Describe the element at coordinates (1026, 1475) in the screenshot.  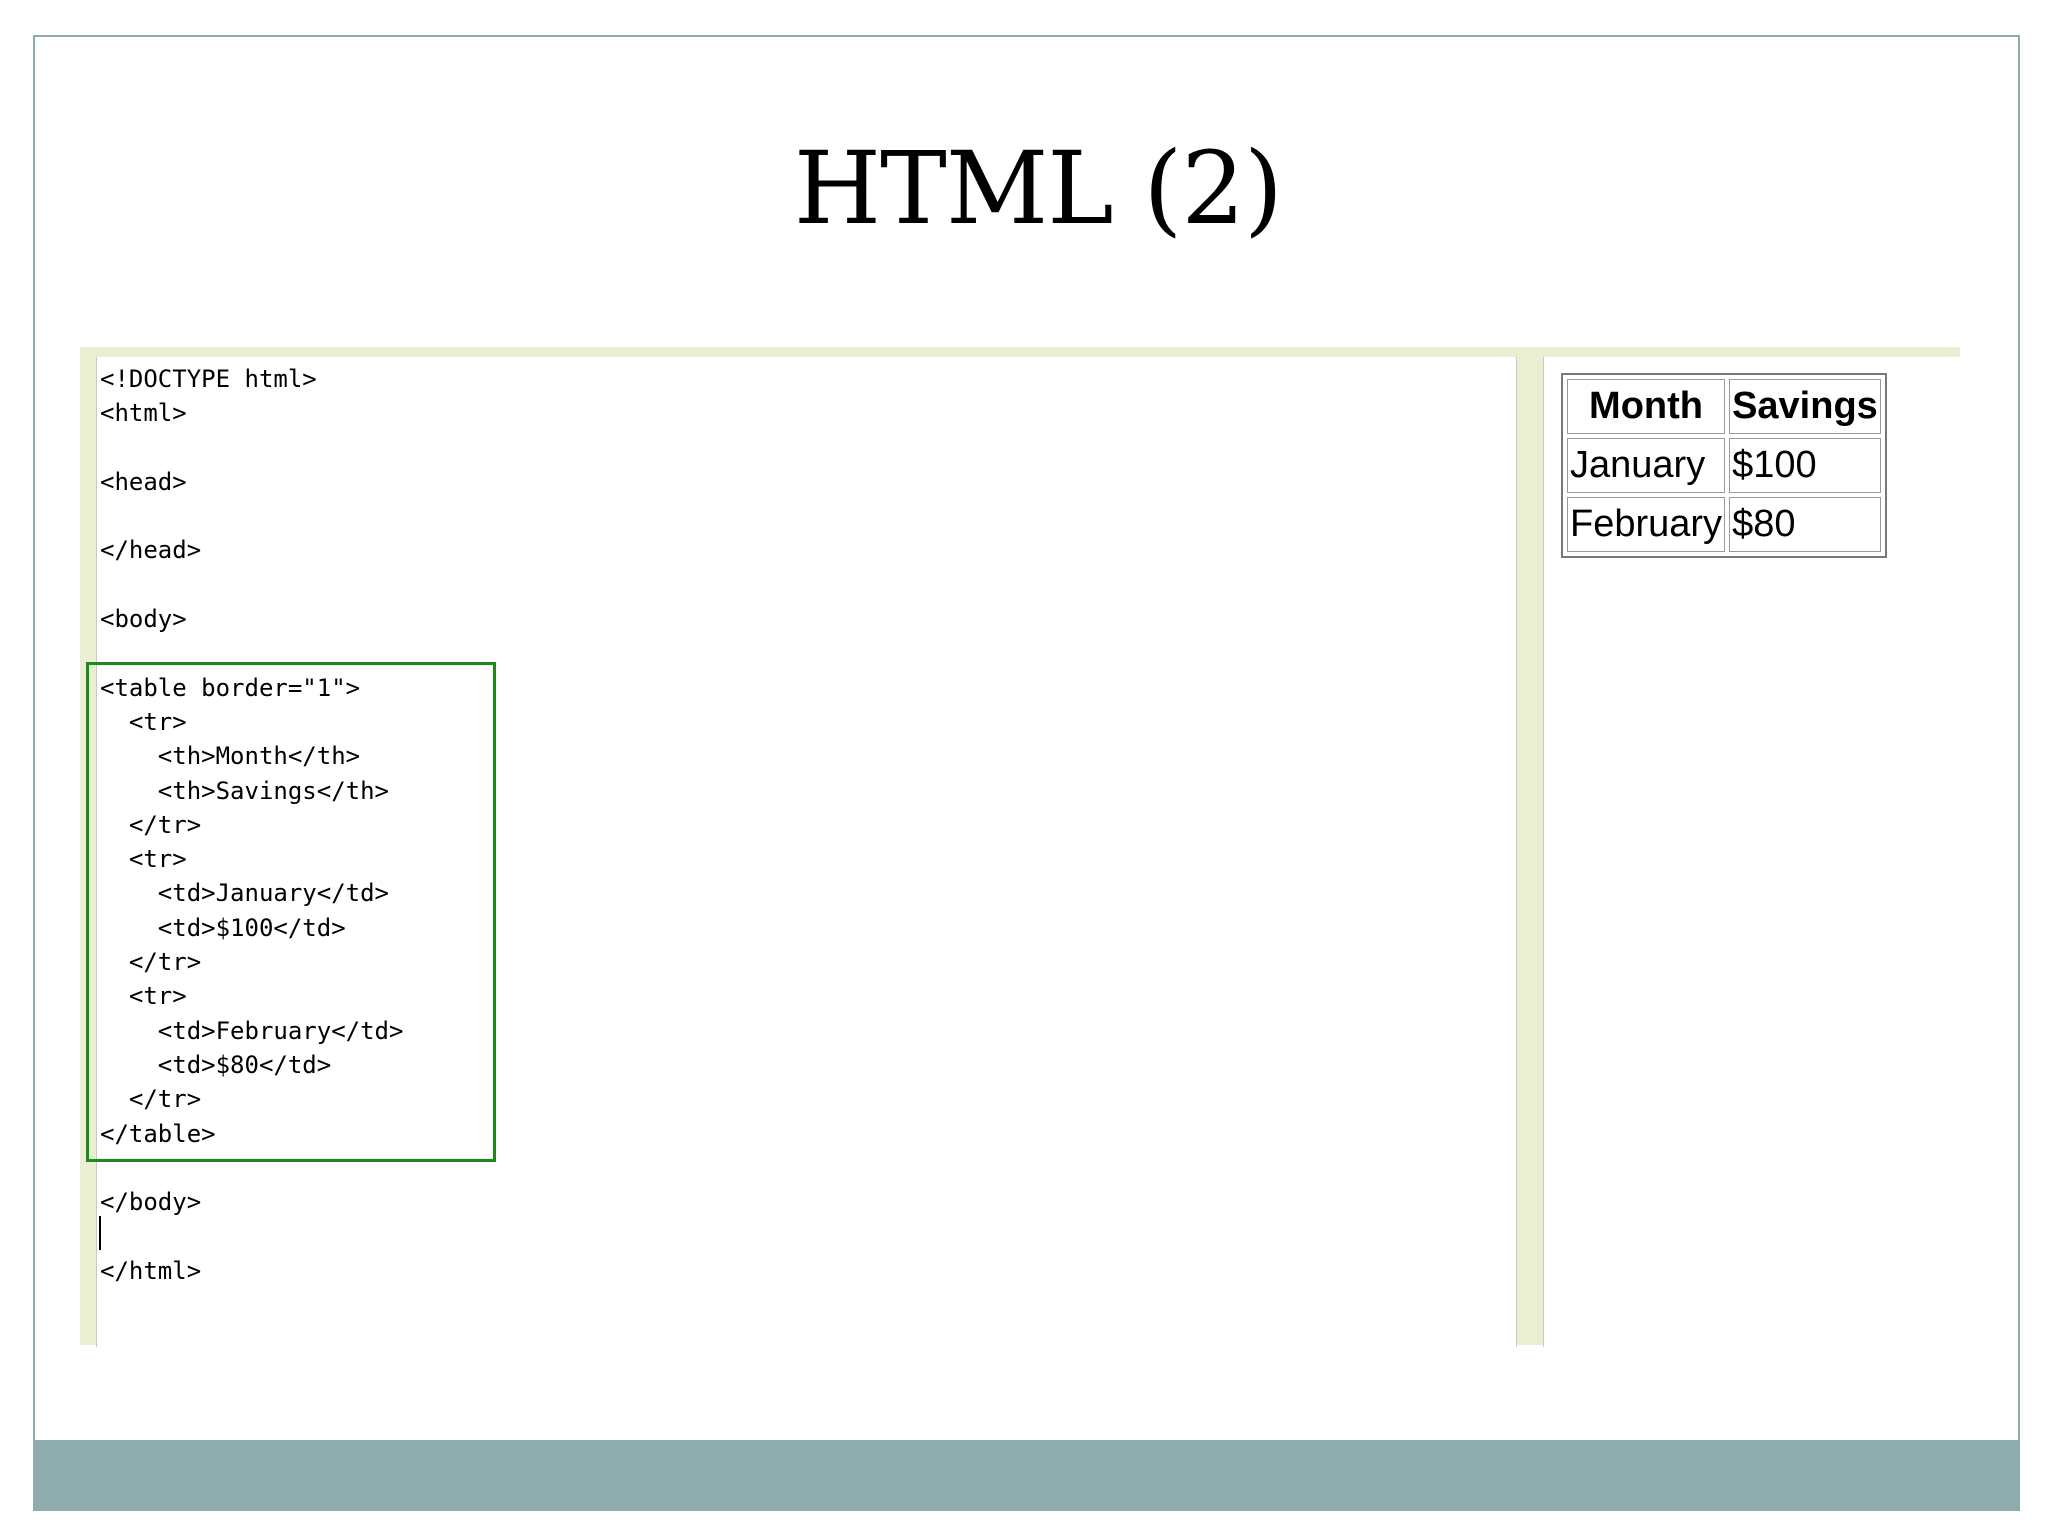
I see `footer-band` at that location.